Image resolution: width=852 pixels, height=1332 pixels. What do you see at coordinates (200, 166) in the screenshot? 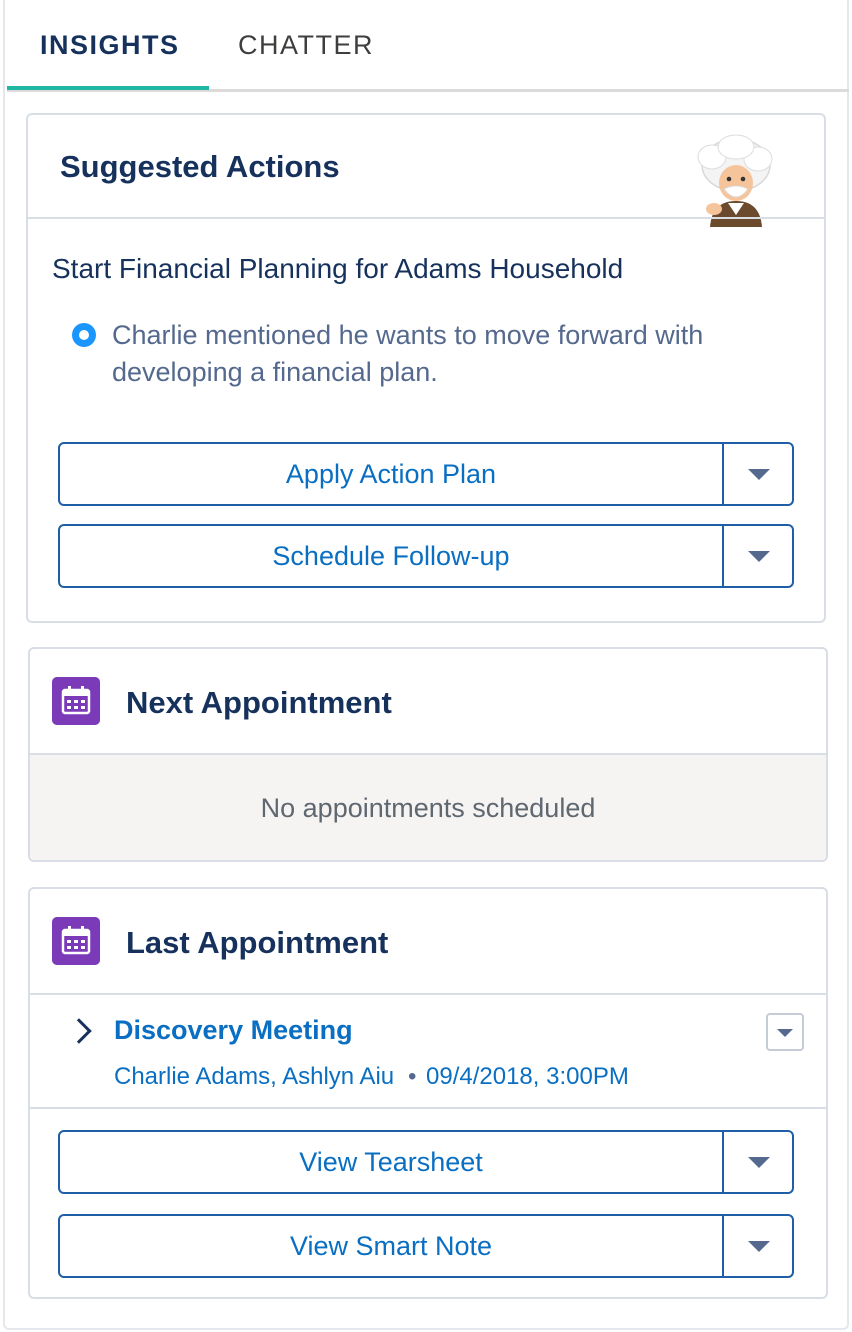
I see `suggested-actions-title: Suggested Actions` at bounding box center [200, 166].